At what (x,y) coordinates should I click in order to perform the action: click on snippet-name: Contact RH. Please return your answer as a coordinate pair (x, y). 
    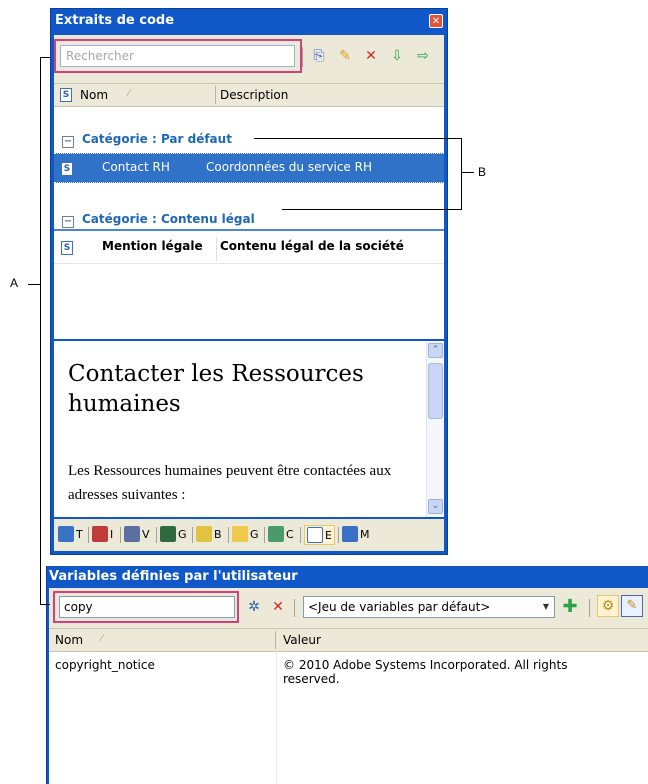
    Looking at the image, I should click on (136, 167).